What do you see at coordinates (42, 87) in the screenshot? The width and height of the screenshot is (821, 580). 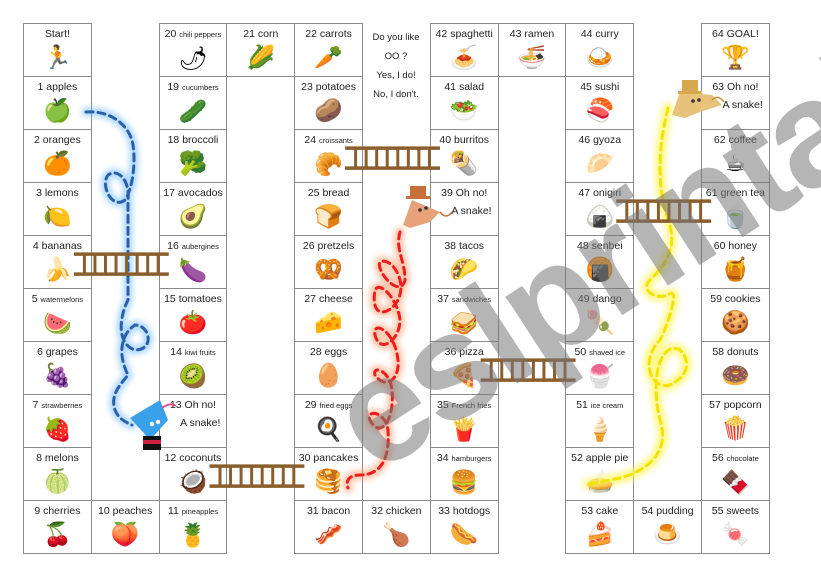 I see `square-number: 1` at bounding box center [42, 87].